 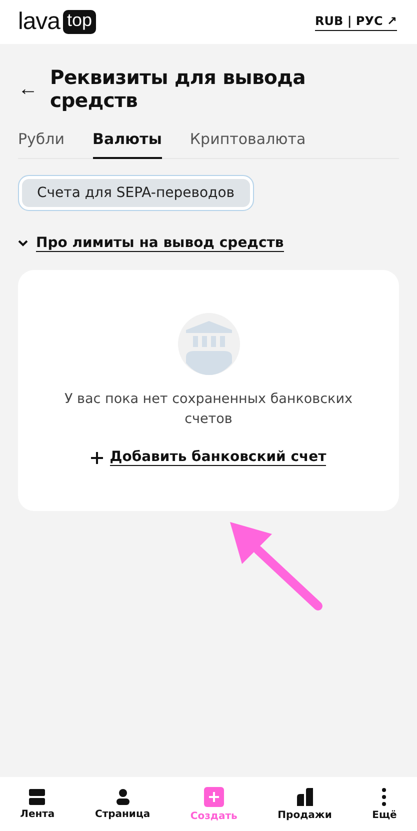 I want to click on bar-chart-icon, so click(x=304, y=797).